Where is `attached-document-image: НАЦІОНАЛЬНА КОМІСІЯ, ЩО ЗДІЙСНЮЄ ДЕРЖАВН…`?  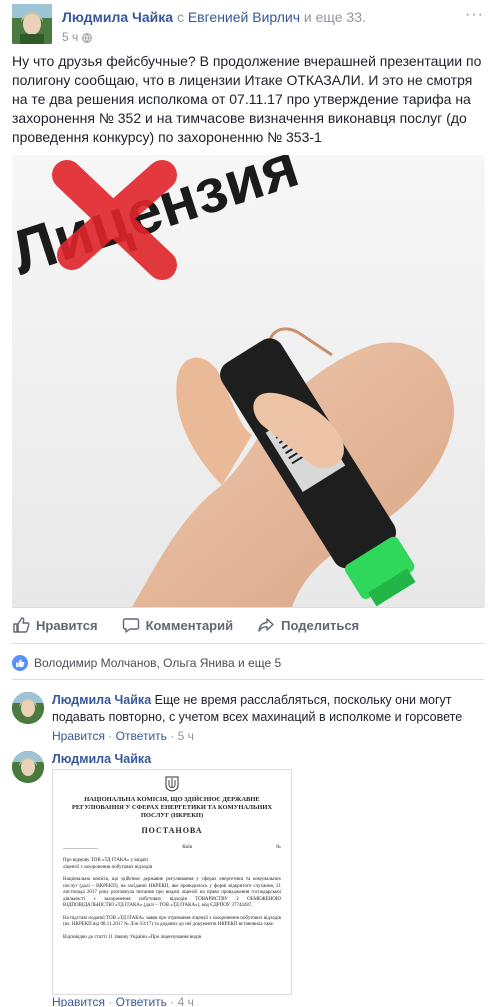
attached-document-image: НАЦІОНАЛЬНА КОМІСІЯ, ЩО ЗДІЙСНЮЄ ДЕРЖАВН… is located at coordinates (172, 882).